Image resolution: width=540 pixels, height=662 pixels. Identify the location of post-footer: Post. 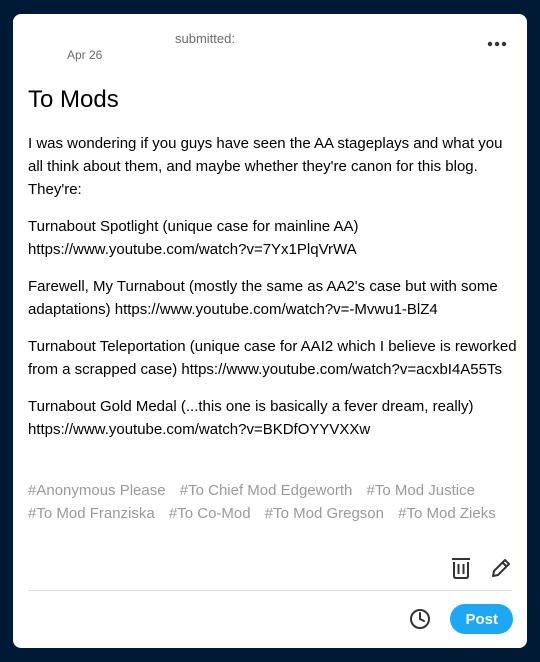
(460, 619).